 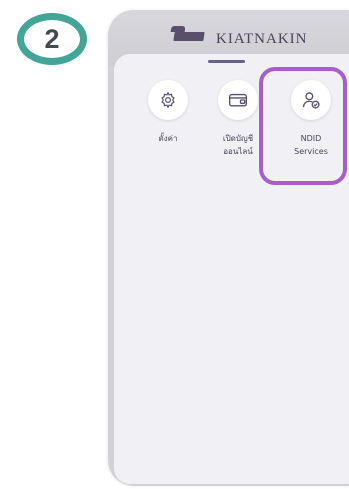 I want to click on bank-name: KIATNAKIN, so click(x=262, y=39).